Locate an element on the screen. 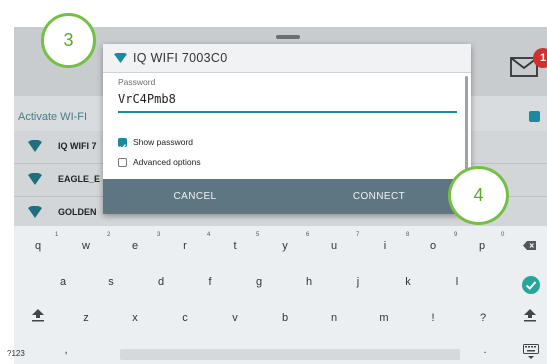 Image resolution: width=547 pixels, height=364 pixels. step-callout: 3 is located at coordinates (68, 40).